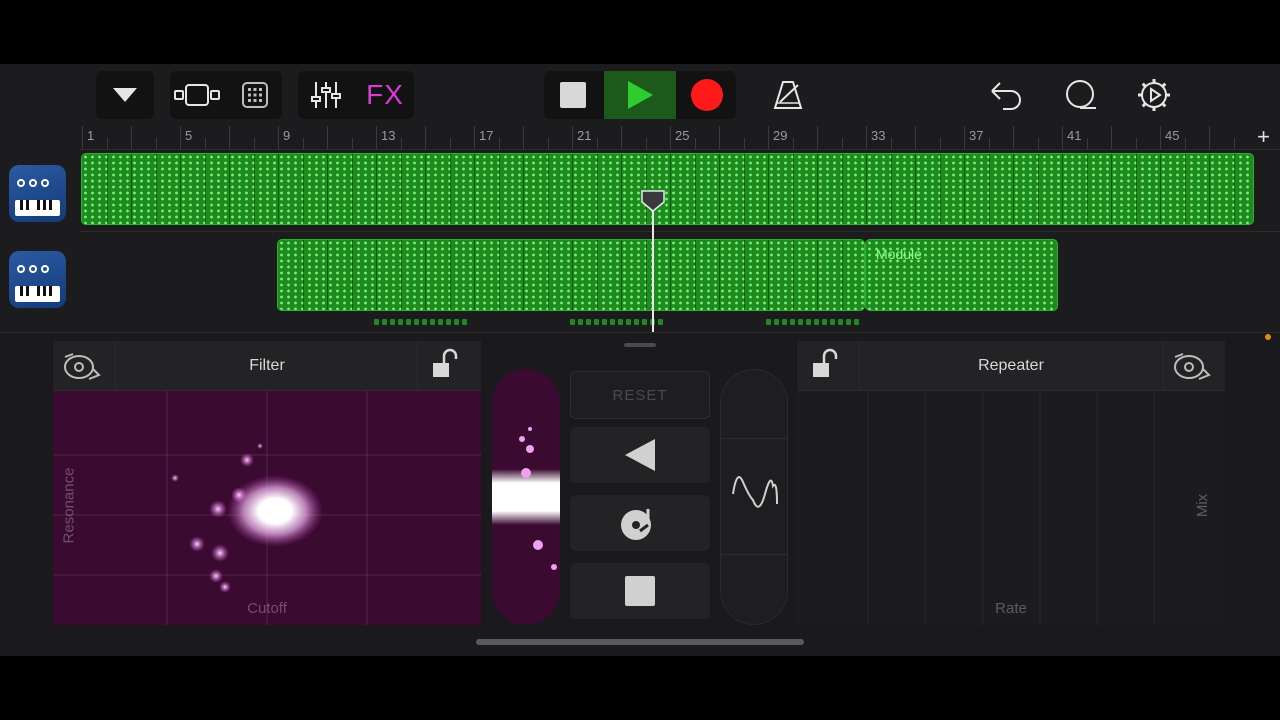  I want to click on filter-lock-button, so click(449, 366).